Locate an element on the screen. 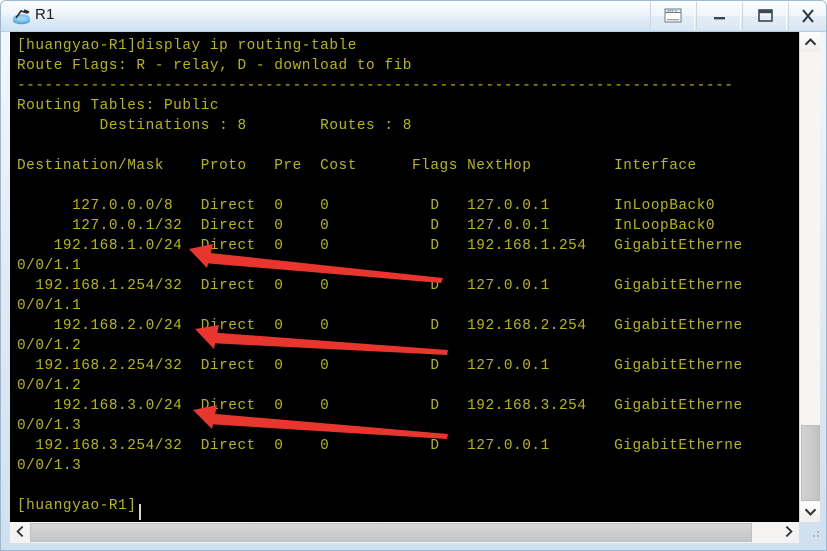 The width and height of the screenshot is (827, 551). title-bar: R1 is located at coordinates (413, 16).